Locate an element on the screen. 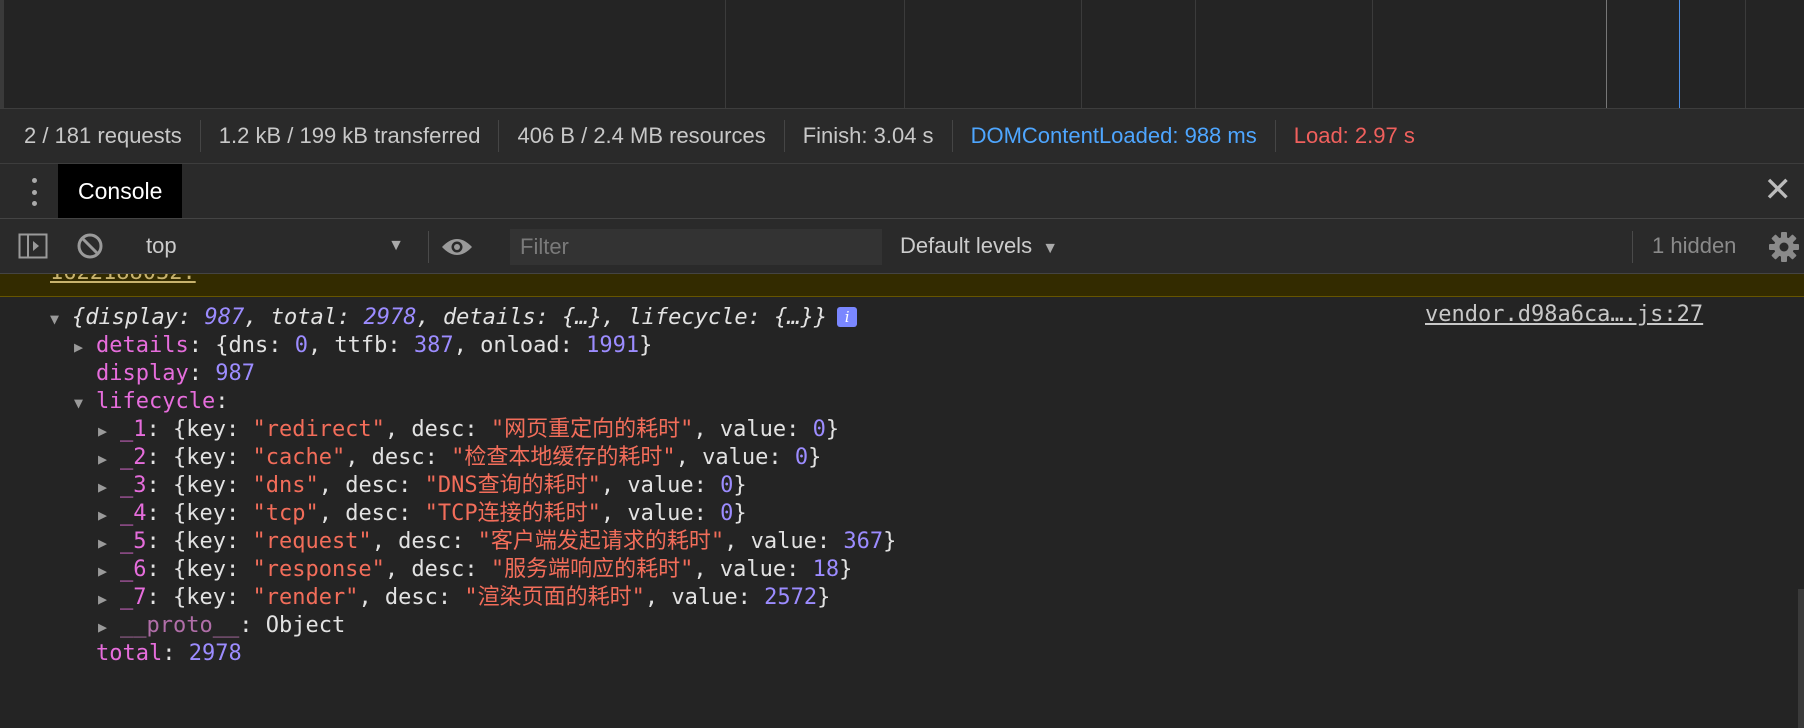  console-toolbar: top ▼ Default levels ▼ 1 hidden is located at coordinates (902, 246).